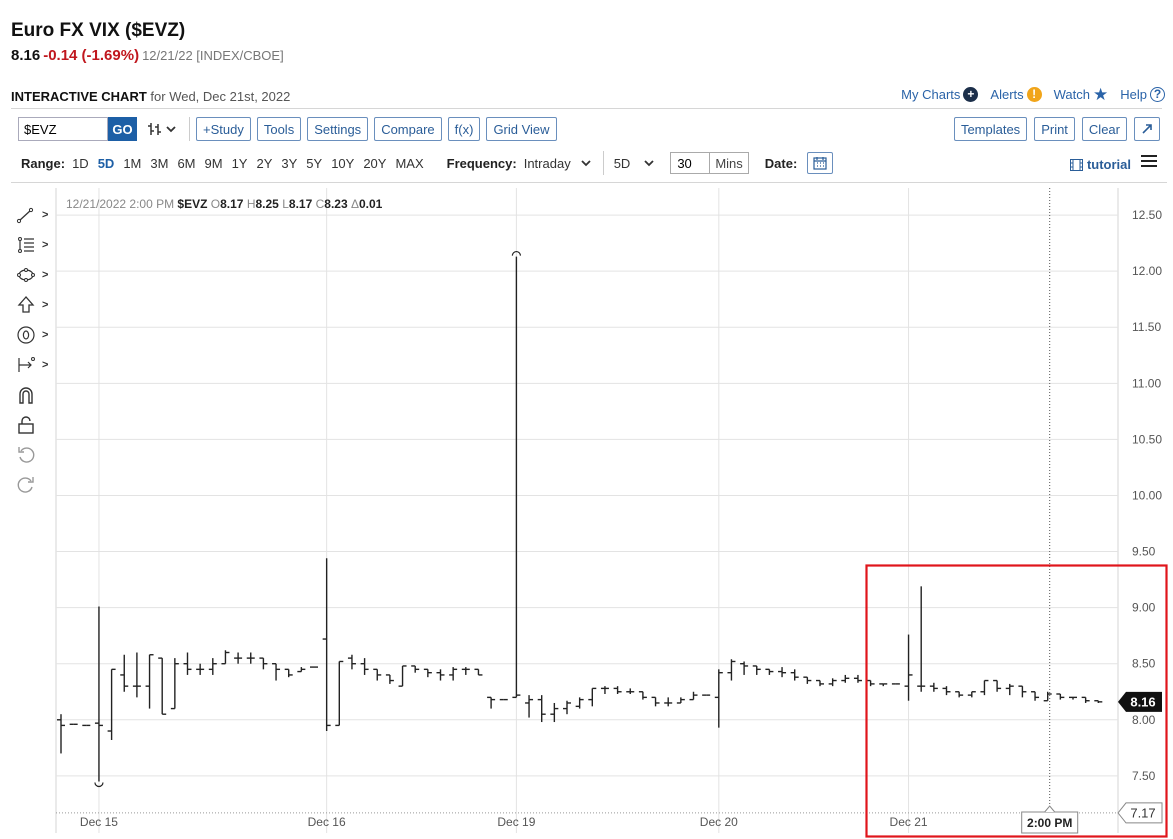  What do you see at coordinates (45, 275) in the screenshot?
I see `chevron-right-icon: >` at bounding box center [45, 275].